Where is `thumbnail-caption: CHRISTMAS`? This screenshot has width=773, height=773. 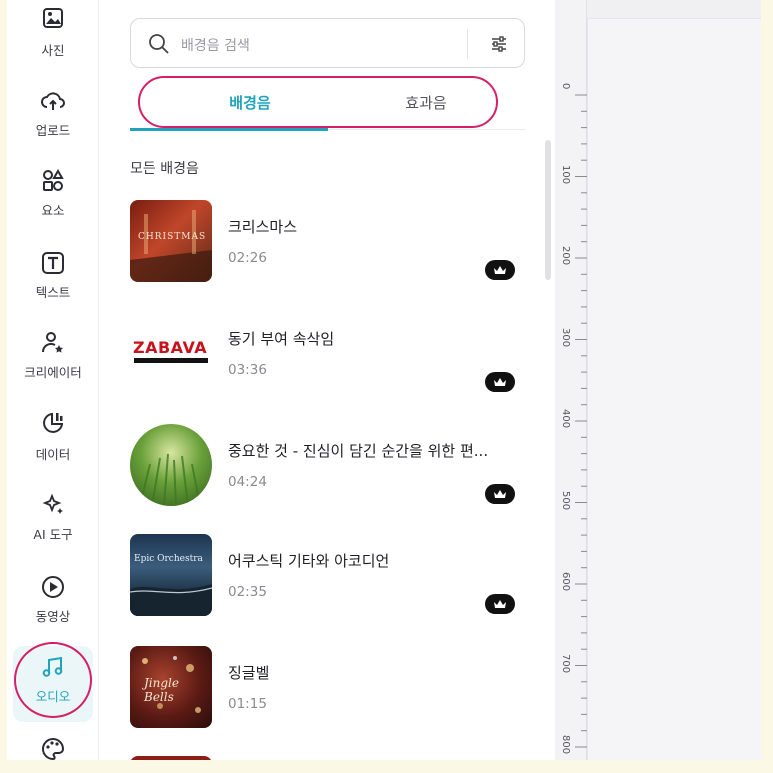 thumbnail-caption: CHRISTMAS is located at coordinates (172, 237).